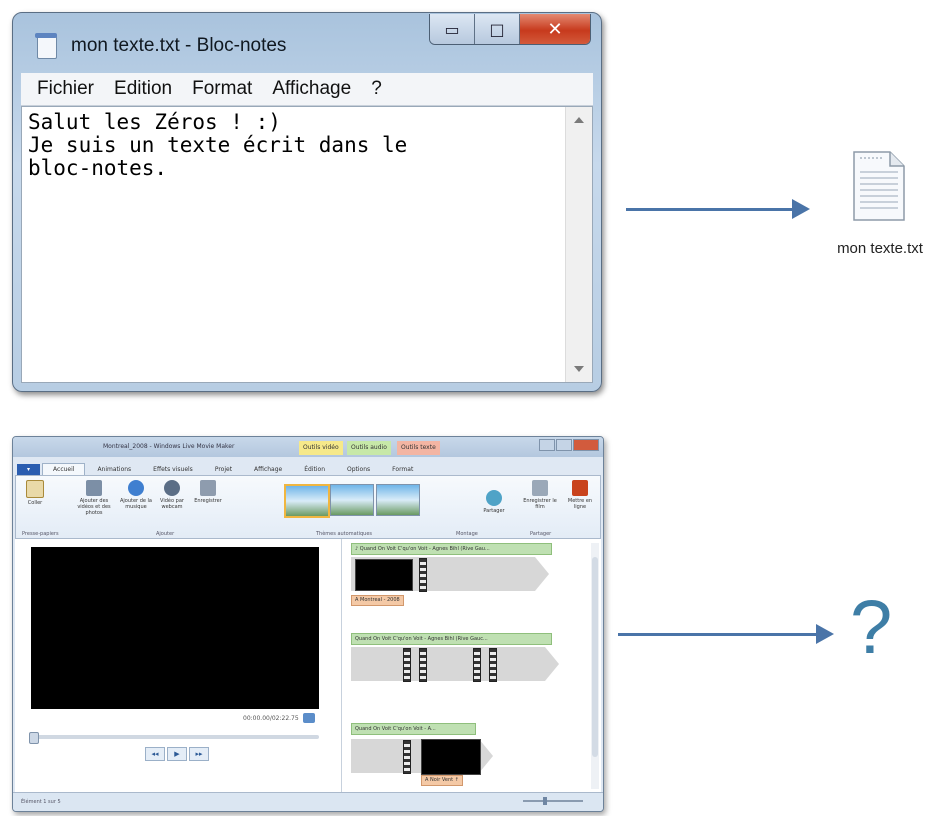 Image resolution: width=942 pixels, height=816 pixels. Describe the element at coordinates (173, 469) in the screenshot. I see `tab-effets: Effets visuels` at that location.